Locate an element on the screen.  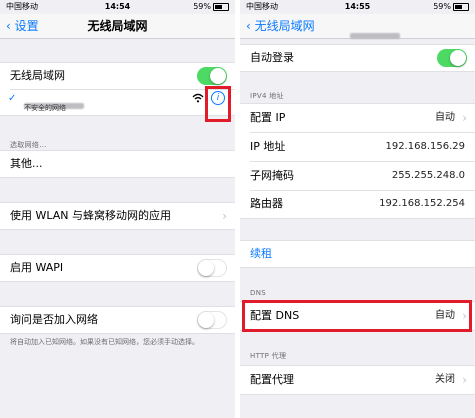
page-title: 无线局域网 is located at coordinates (117, 26).